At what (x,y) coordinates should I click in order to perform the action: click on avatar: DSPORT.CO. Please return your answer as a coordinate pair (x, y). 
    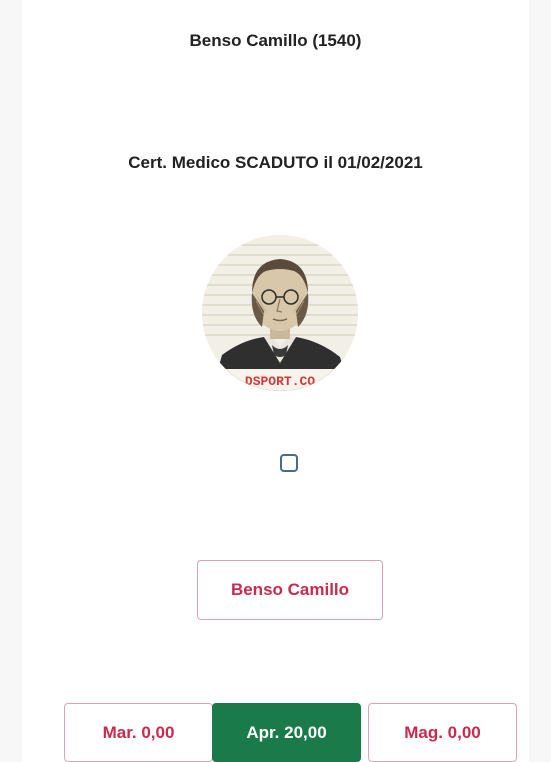
    Looking at the image, I should click on (280, 313).